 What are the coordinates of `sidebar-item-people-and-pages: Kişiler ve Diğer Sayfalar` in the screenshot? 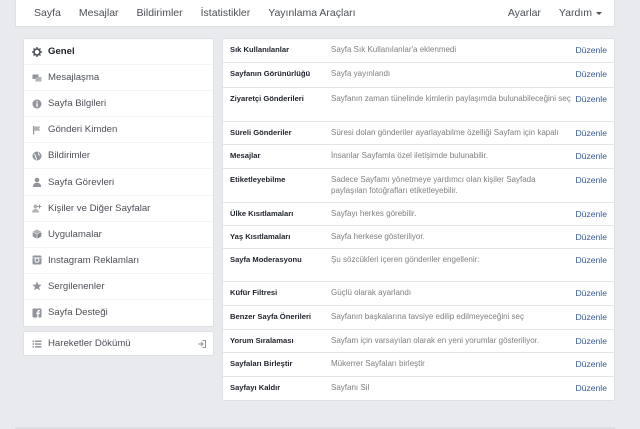 It's located at (118, 209).